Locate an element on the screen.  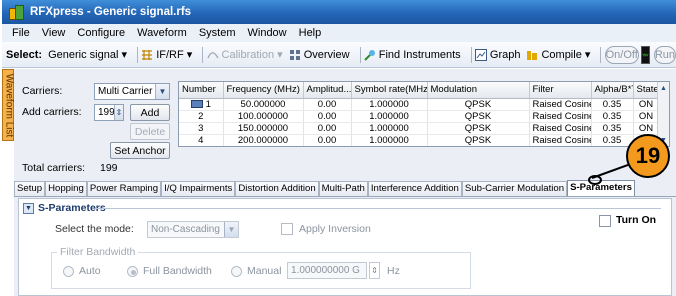
menu-configure: Configure is located at coordinates (101, 33).